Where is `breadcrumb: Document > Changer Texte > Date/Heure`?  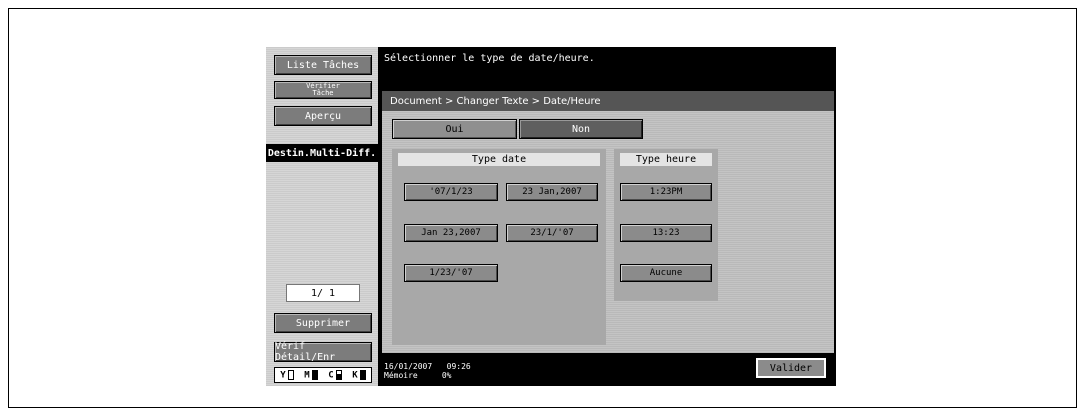
breadcrumb: Document > Changer Texte > Date/Heure is located at coordinates (608, 101).